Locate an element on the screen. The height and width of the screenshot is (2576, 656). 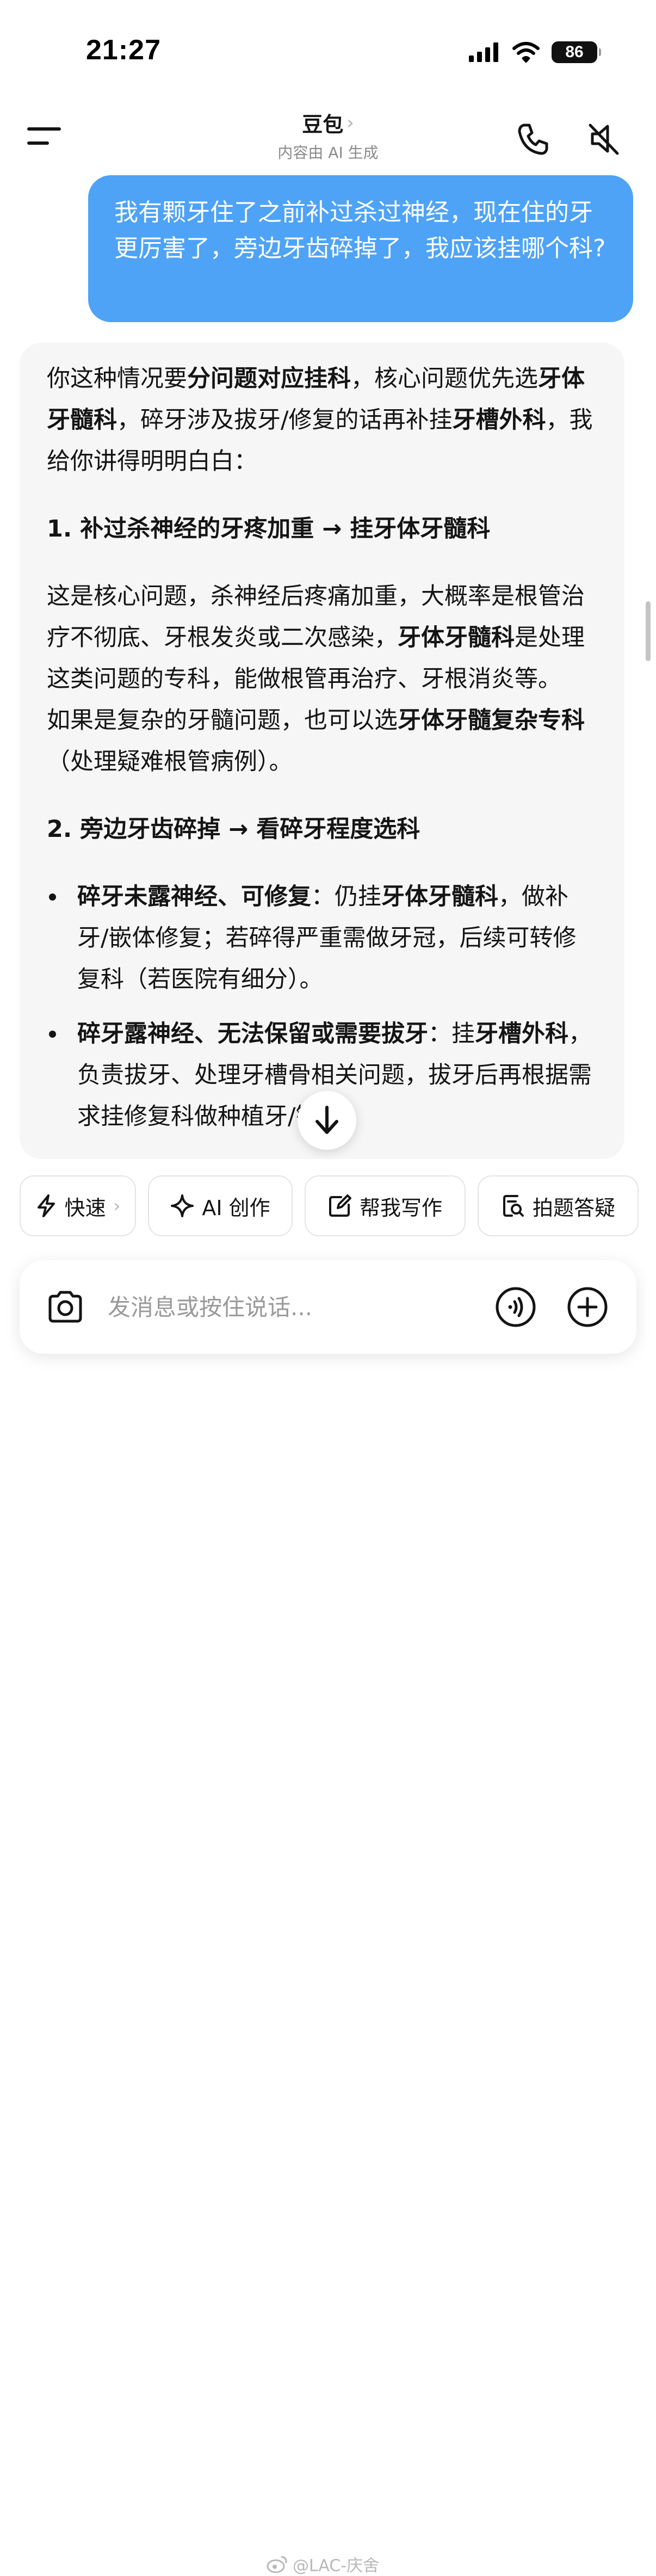
text-segment: ：仍挂 is located at coordinates (346, 896).